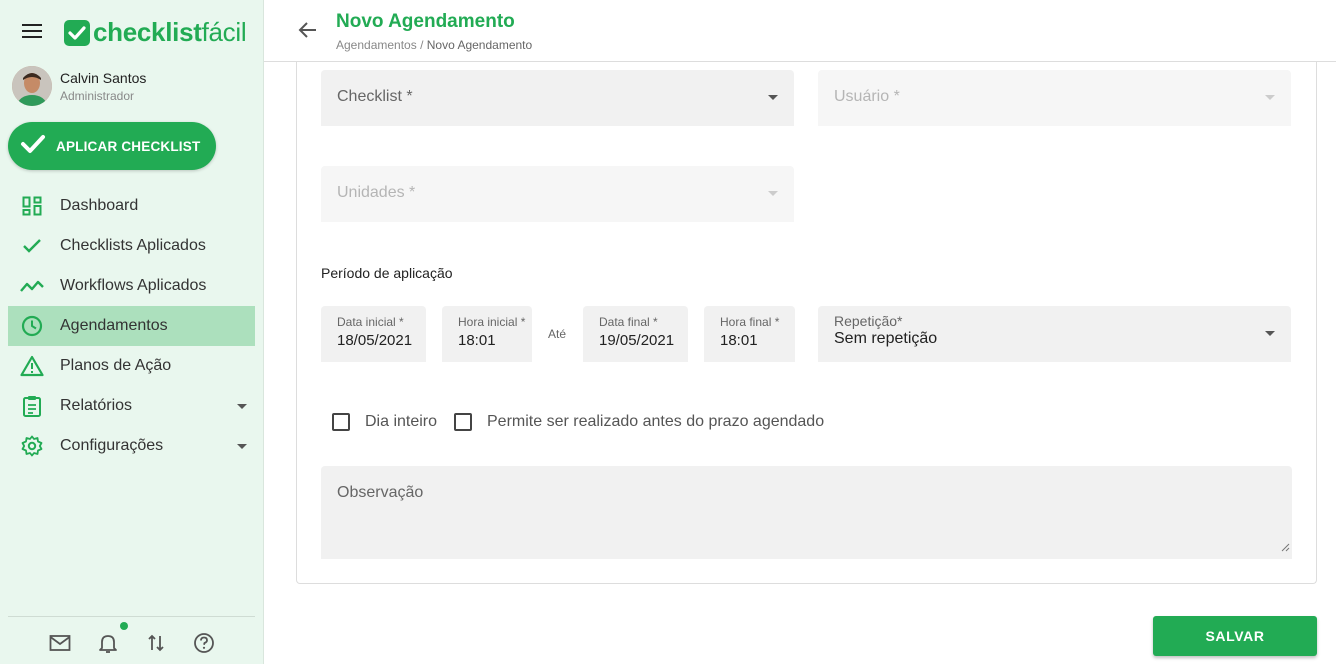  What do you see at coordinates (341, 422) in the screenshot?
I see `dia-inteiro-checkbox` at bounding box center [341, 422].